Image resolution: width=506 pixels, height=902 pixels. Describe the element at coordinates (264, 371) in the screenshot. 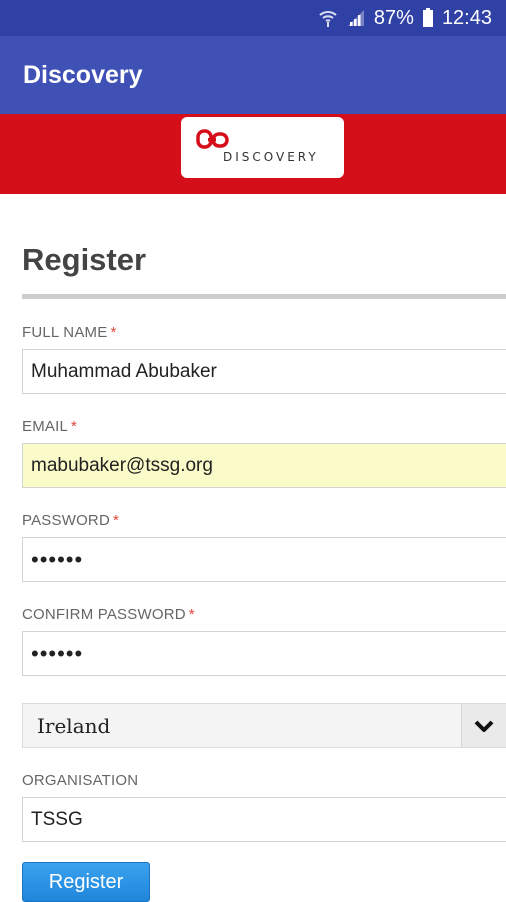

I see `full-name-input: Muhammad Abubaker` at that location.